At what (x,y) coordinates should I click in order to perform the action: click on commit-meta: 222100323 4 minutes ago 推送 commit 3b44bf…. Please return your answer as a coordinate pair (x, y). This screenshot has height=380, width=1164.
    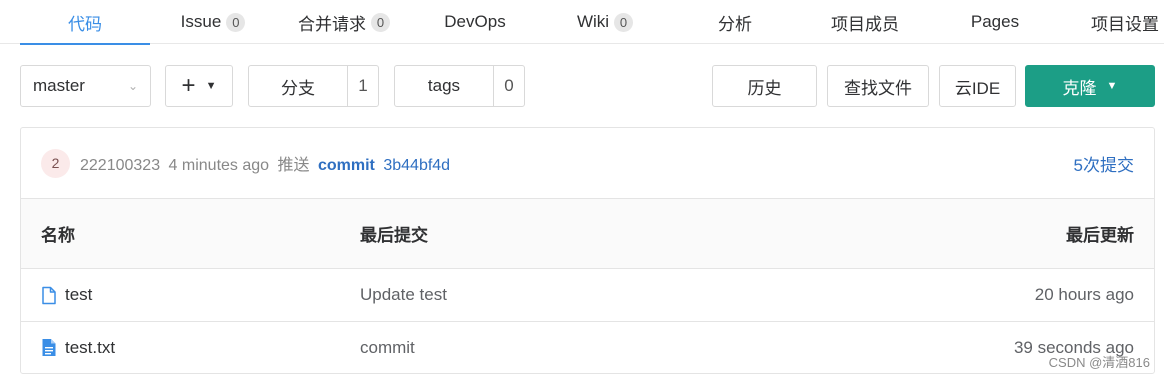
    Looking at the image, I should click on (265, 163).